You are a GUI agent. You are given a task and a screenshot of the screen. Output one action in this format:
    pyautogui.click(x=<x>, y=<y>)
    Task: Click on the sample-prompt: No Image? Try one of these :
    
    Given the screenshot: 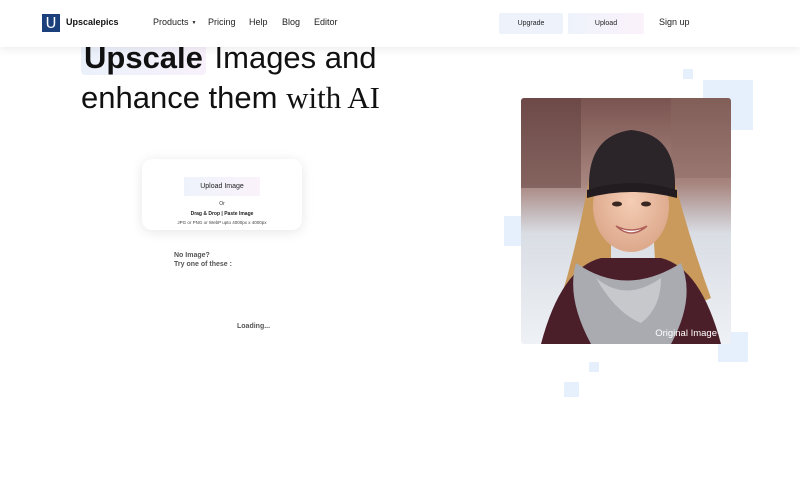 What is the action you would take?
    pyautogui.click(x=203, y=260)
    